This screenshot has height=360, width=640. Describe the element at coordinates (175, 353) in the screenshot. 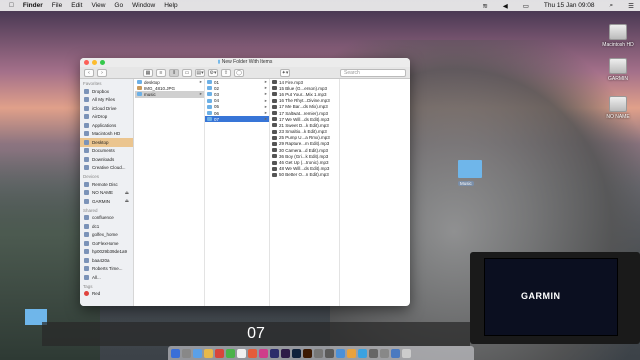

I see `finder-icon` at that location.